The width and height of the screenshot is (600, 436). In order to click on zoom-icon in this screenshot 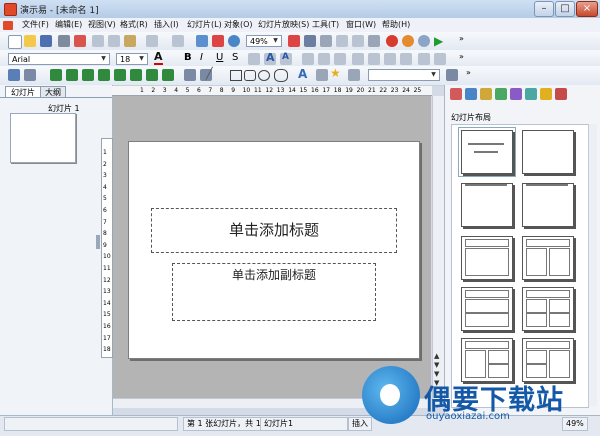, I will do `click(234, 41)`.